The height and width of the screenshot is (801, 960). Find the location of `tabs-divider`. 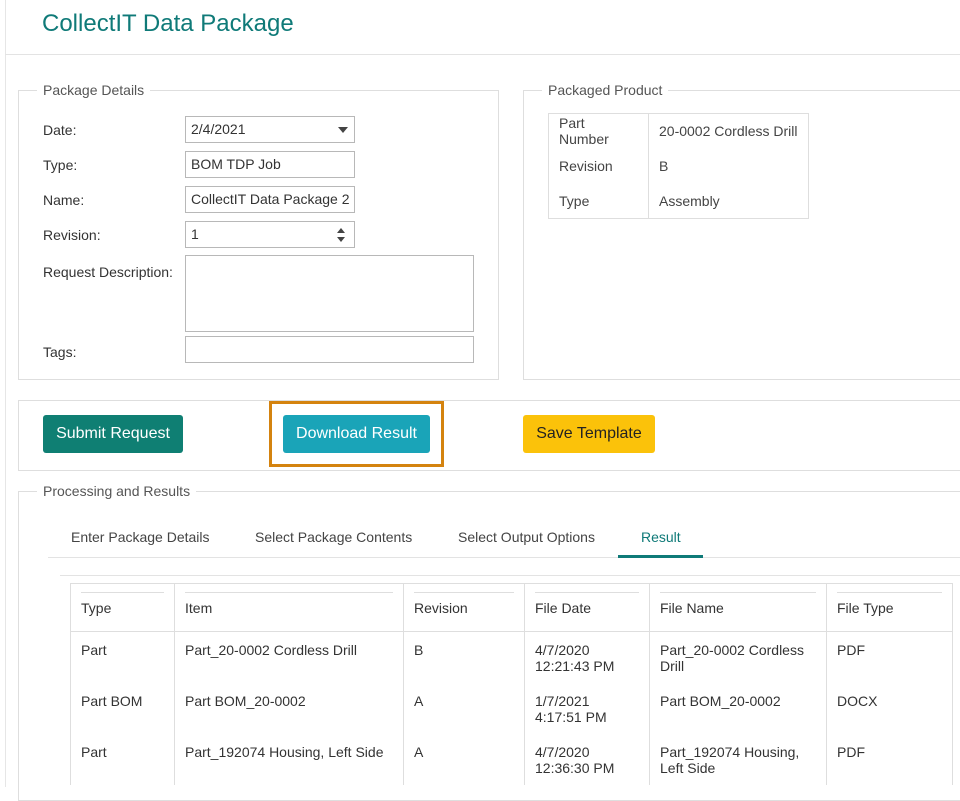

tabs-divider is located at coordinates (504, 557).